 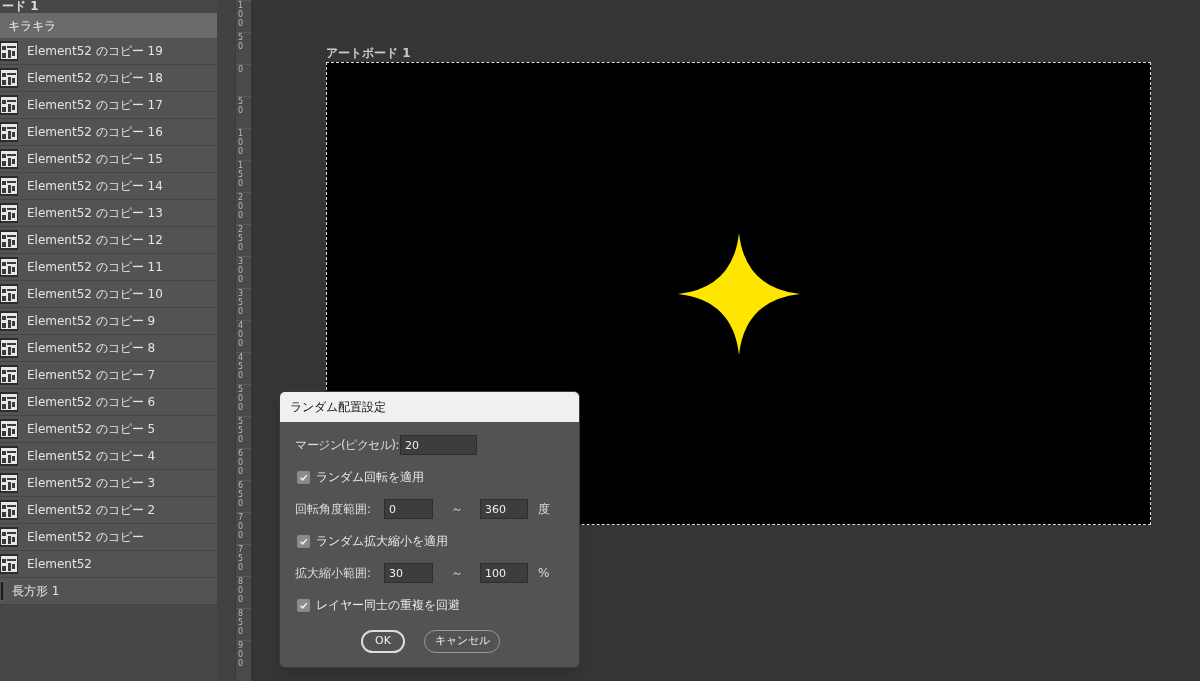 I want to click on artboard-title: アートボード 1, so click(x=369, y=53).